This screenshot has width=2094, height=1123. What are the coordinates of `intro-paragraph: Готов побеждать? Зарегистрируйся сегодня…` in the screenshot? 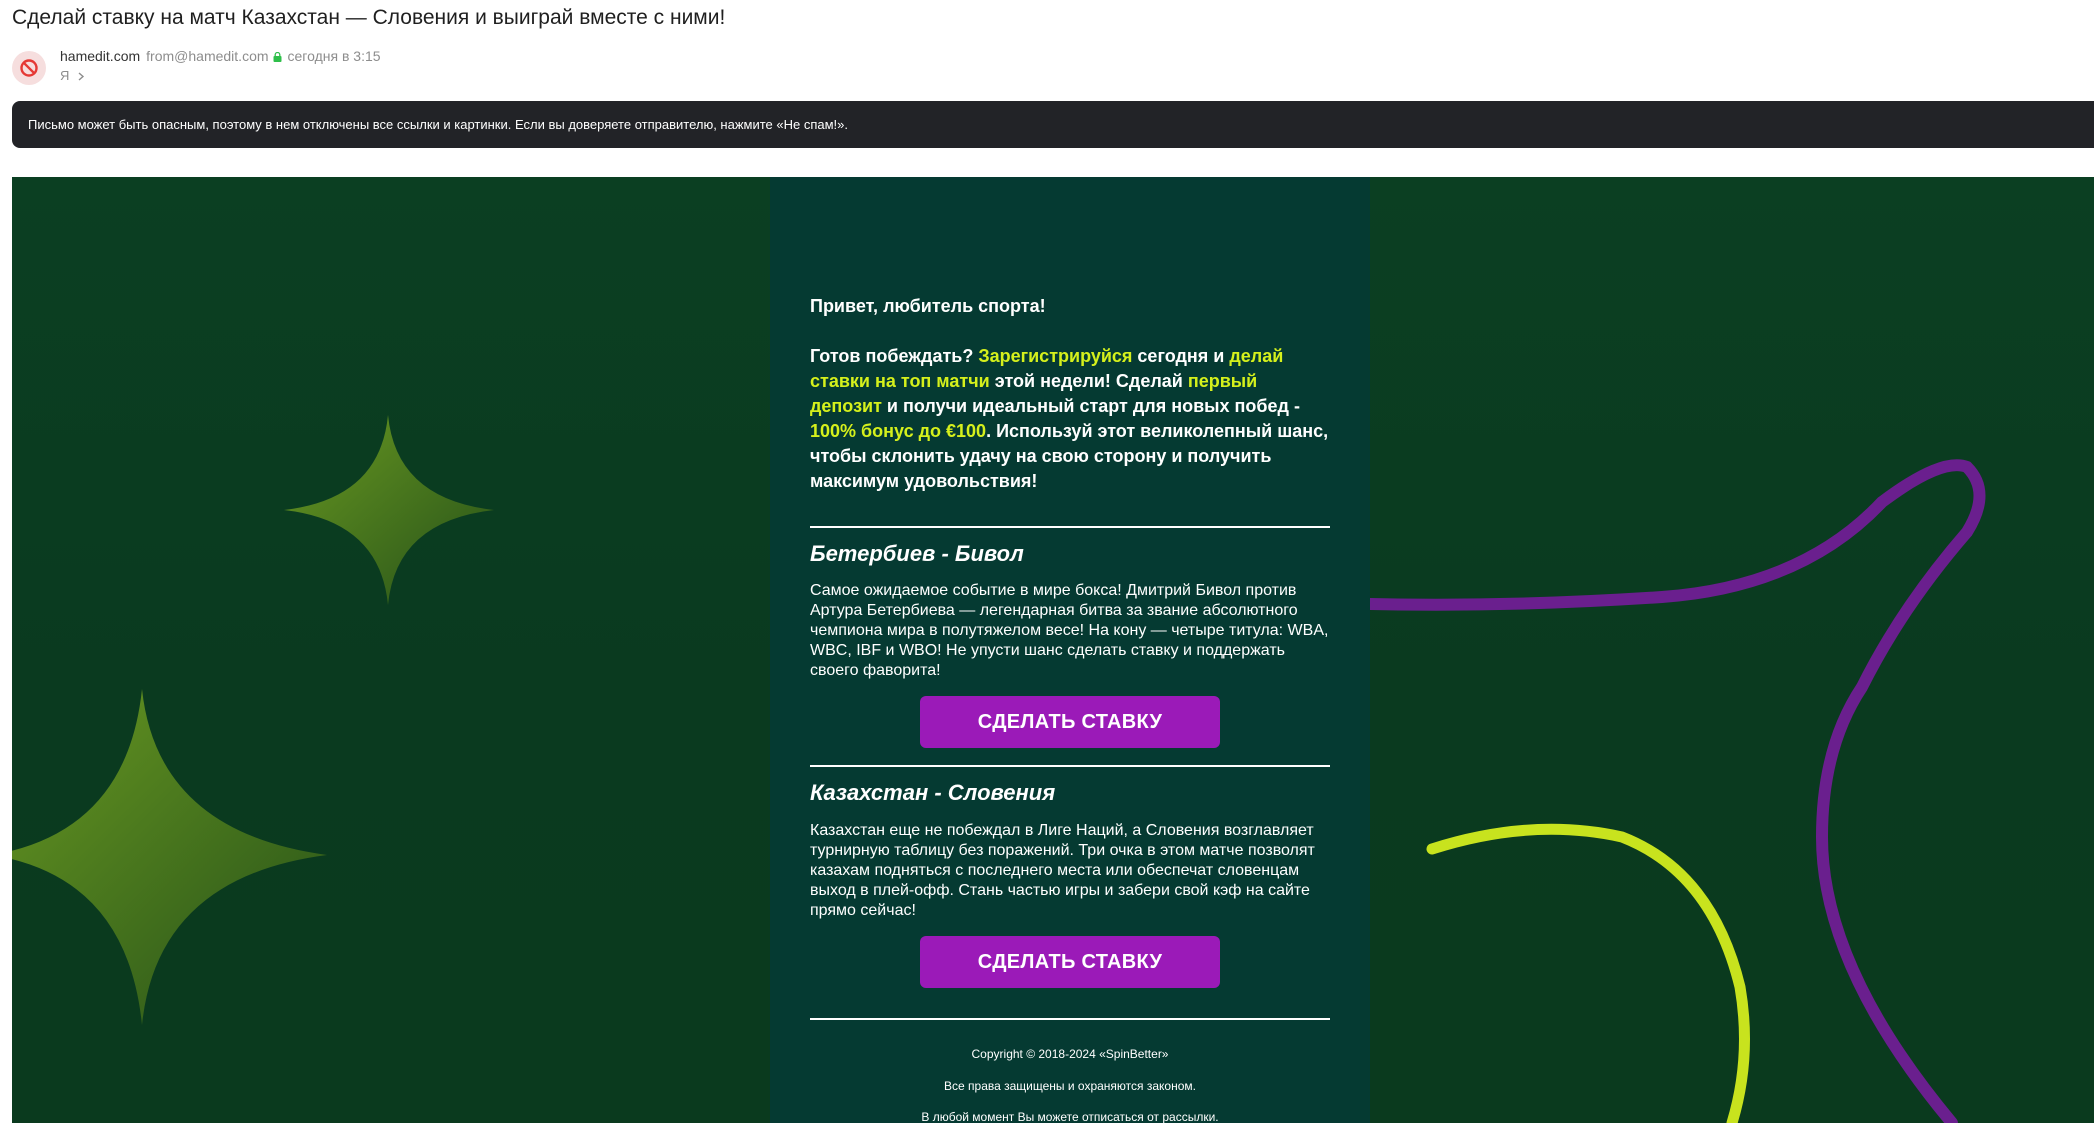 It's located at (1070, 419).